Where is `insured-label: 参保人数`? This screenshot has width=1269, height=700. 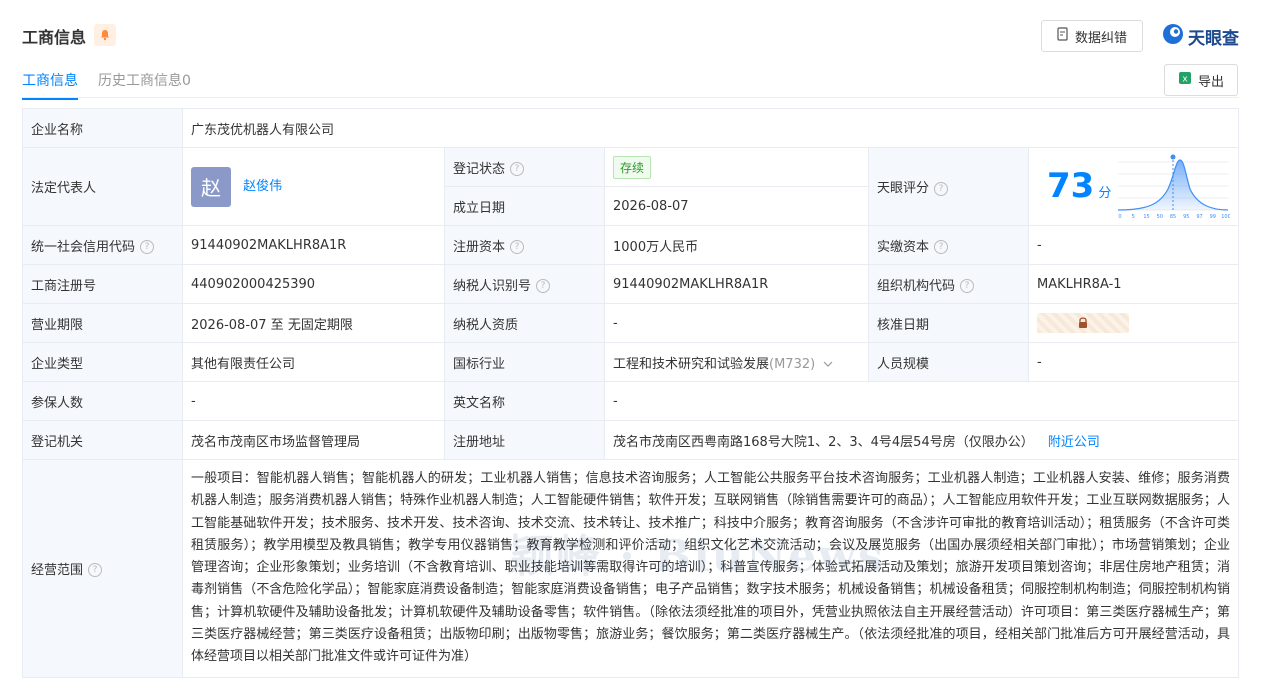 insured-label: 参保人数 is located at coordinates (102, 401).